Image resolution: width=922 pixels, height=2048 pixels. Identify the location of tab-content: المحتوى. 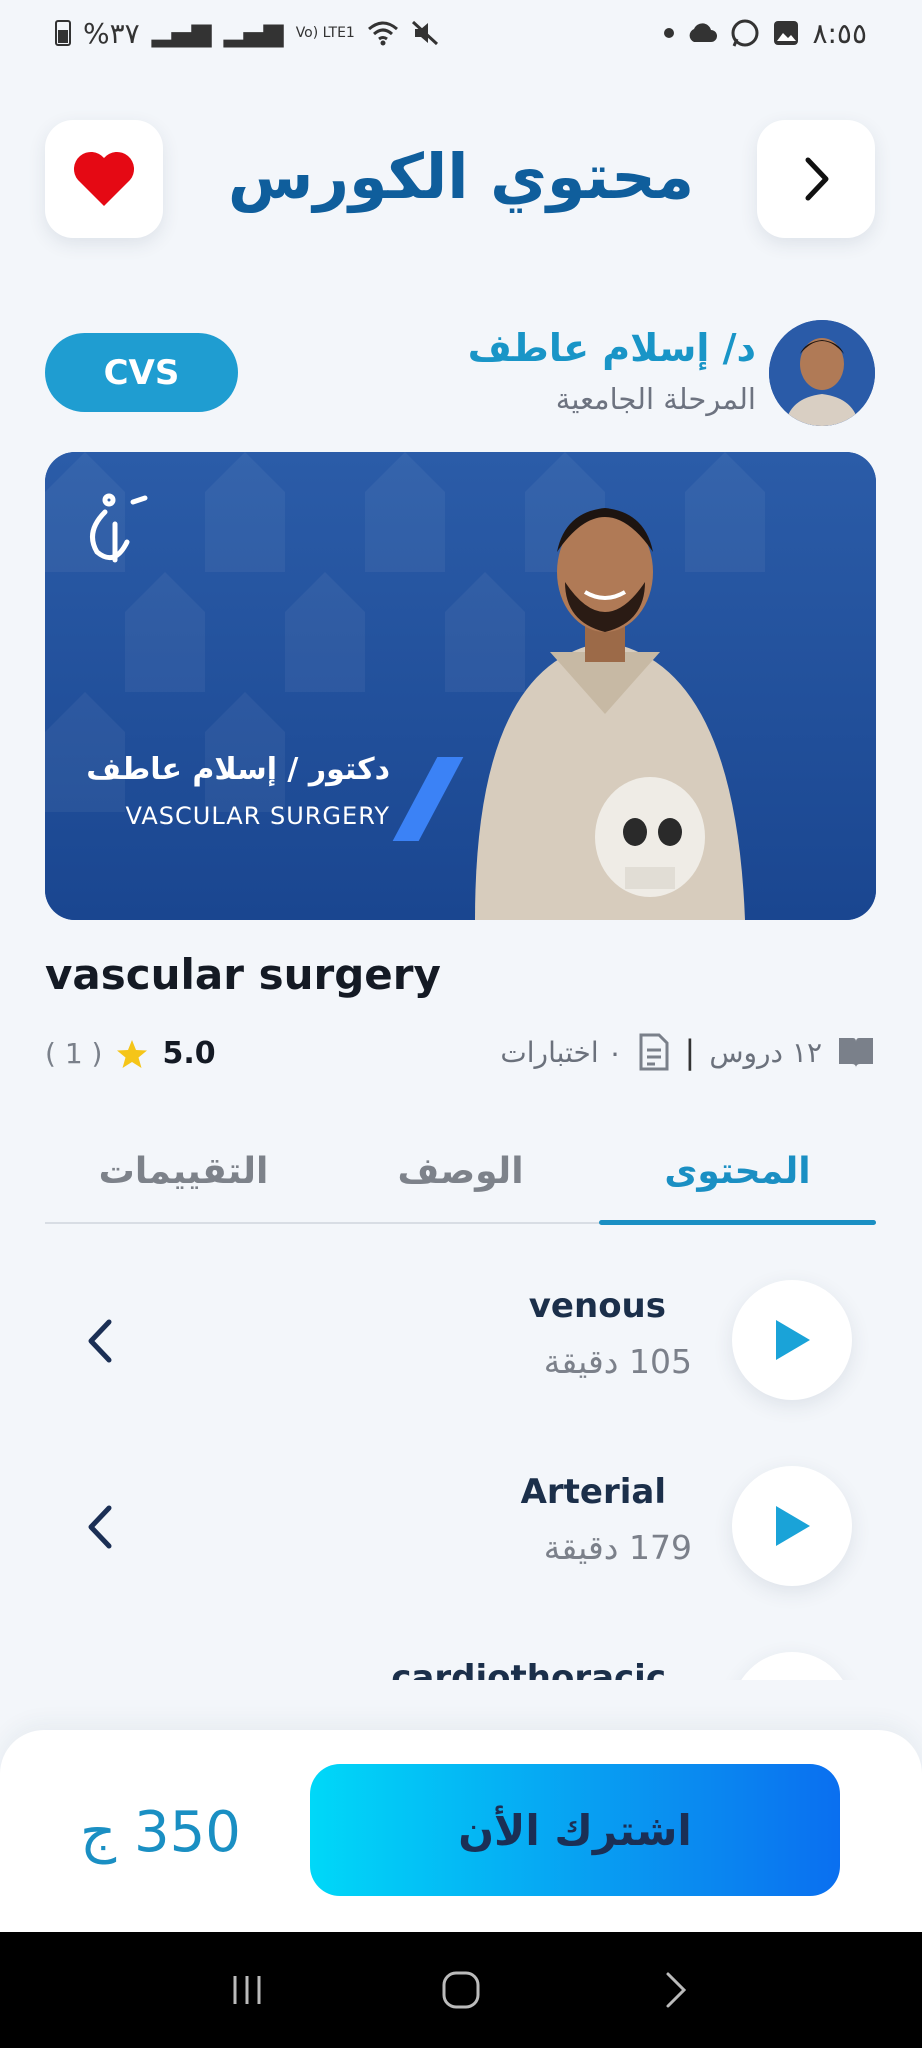
(737, 1172).